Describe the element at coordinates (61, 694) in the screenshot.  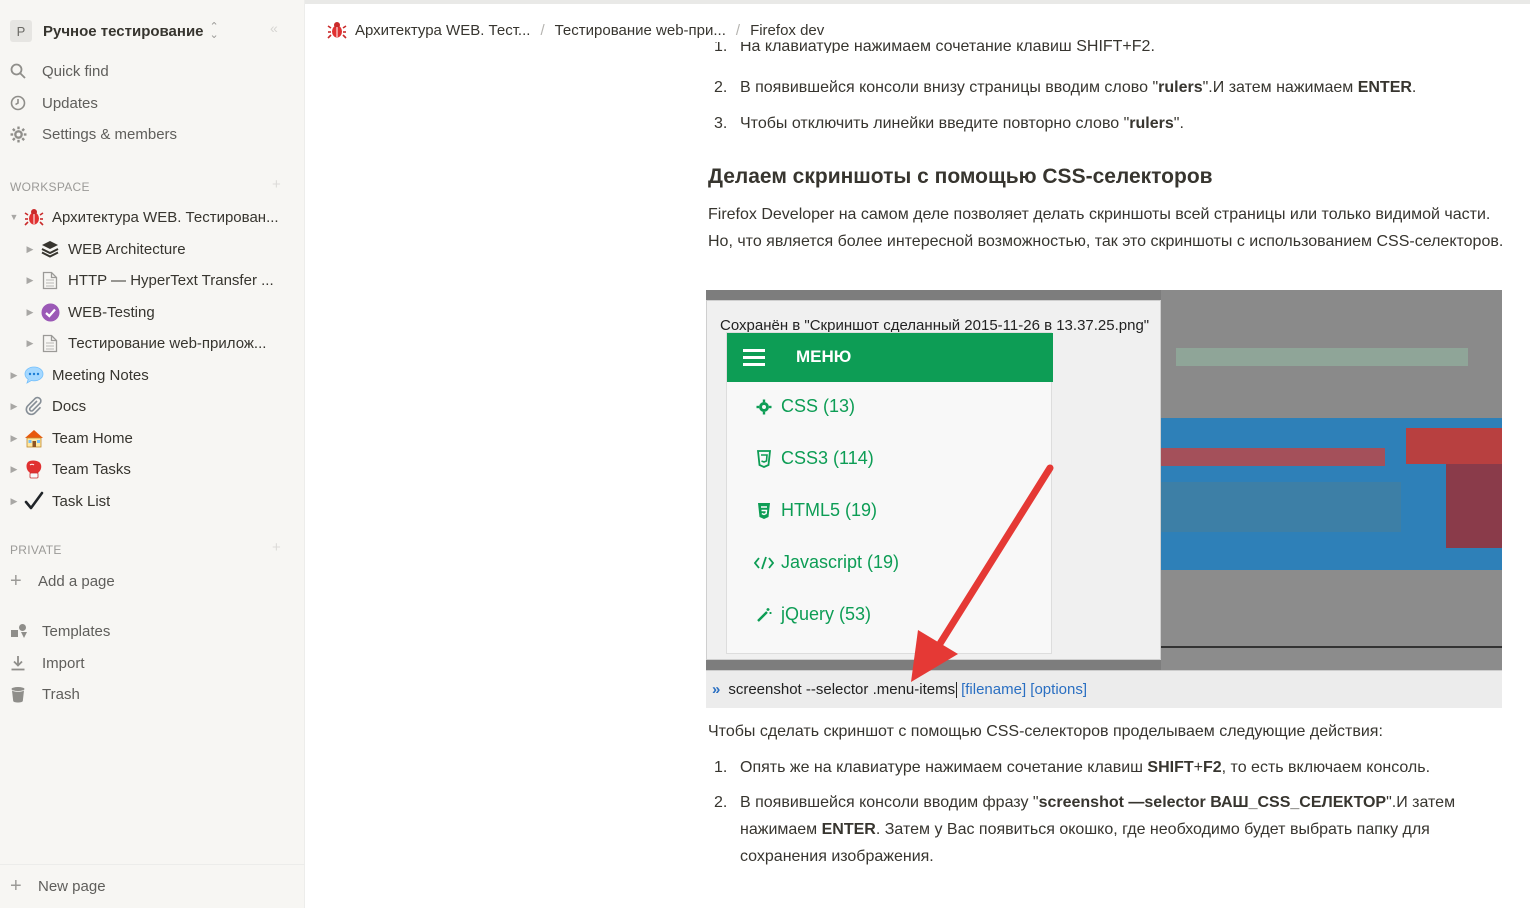
I see `trash-label: Trash` at that location.